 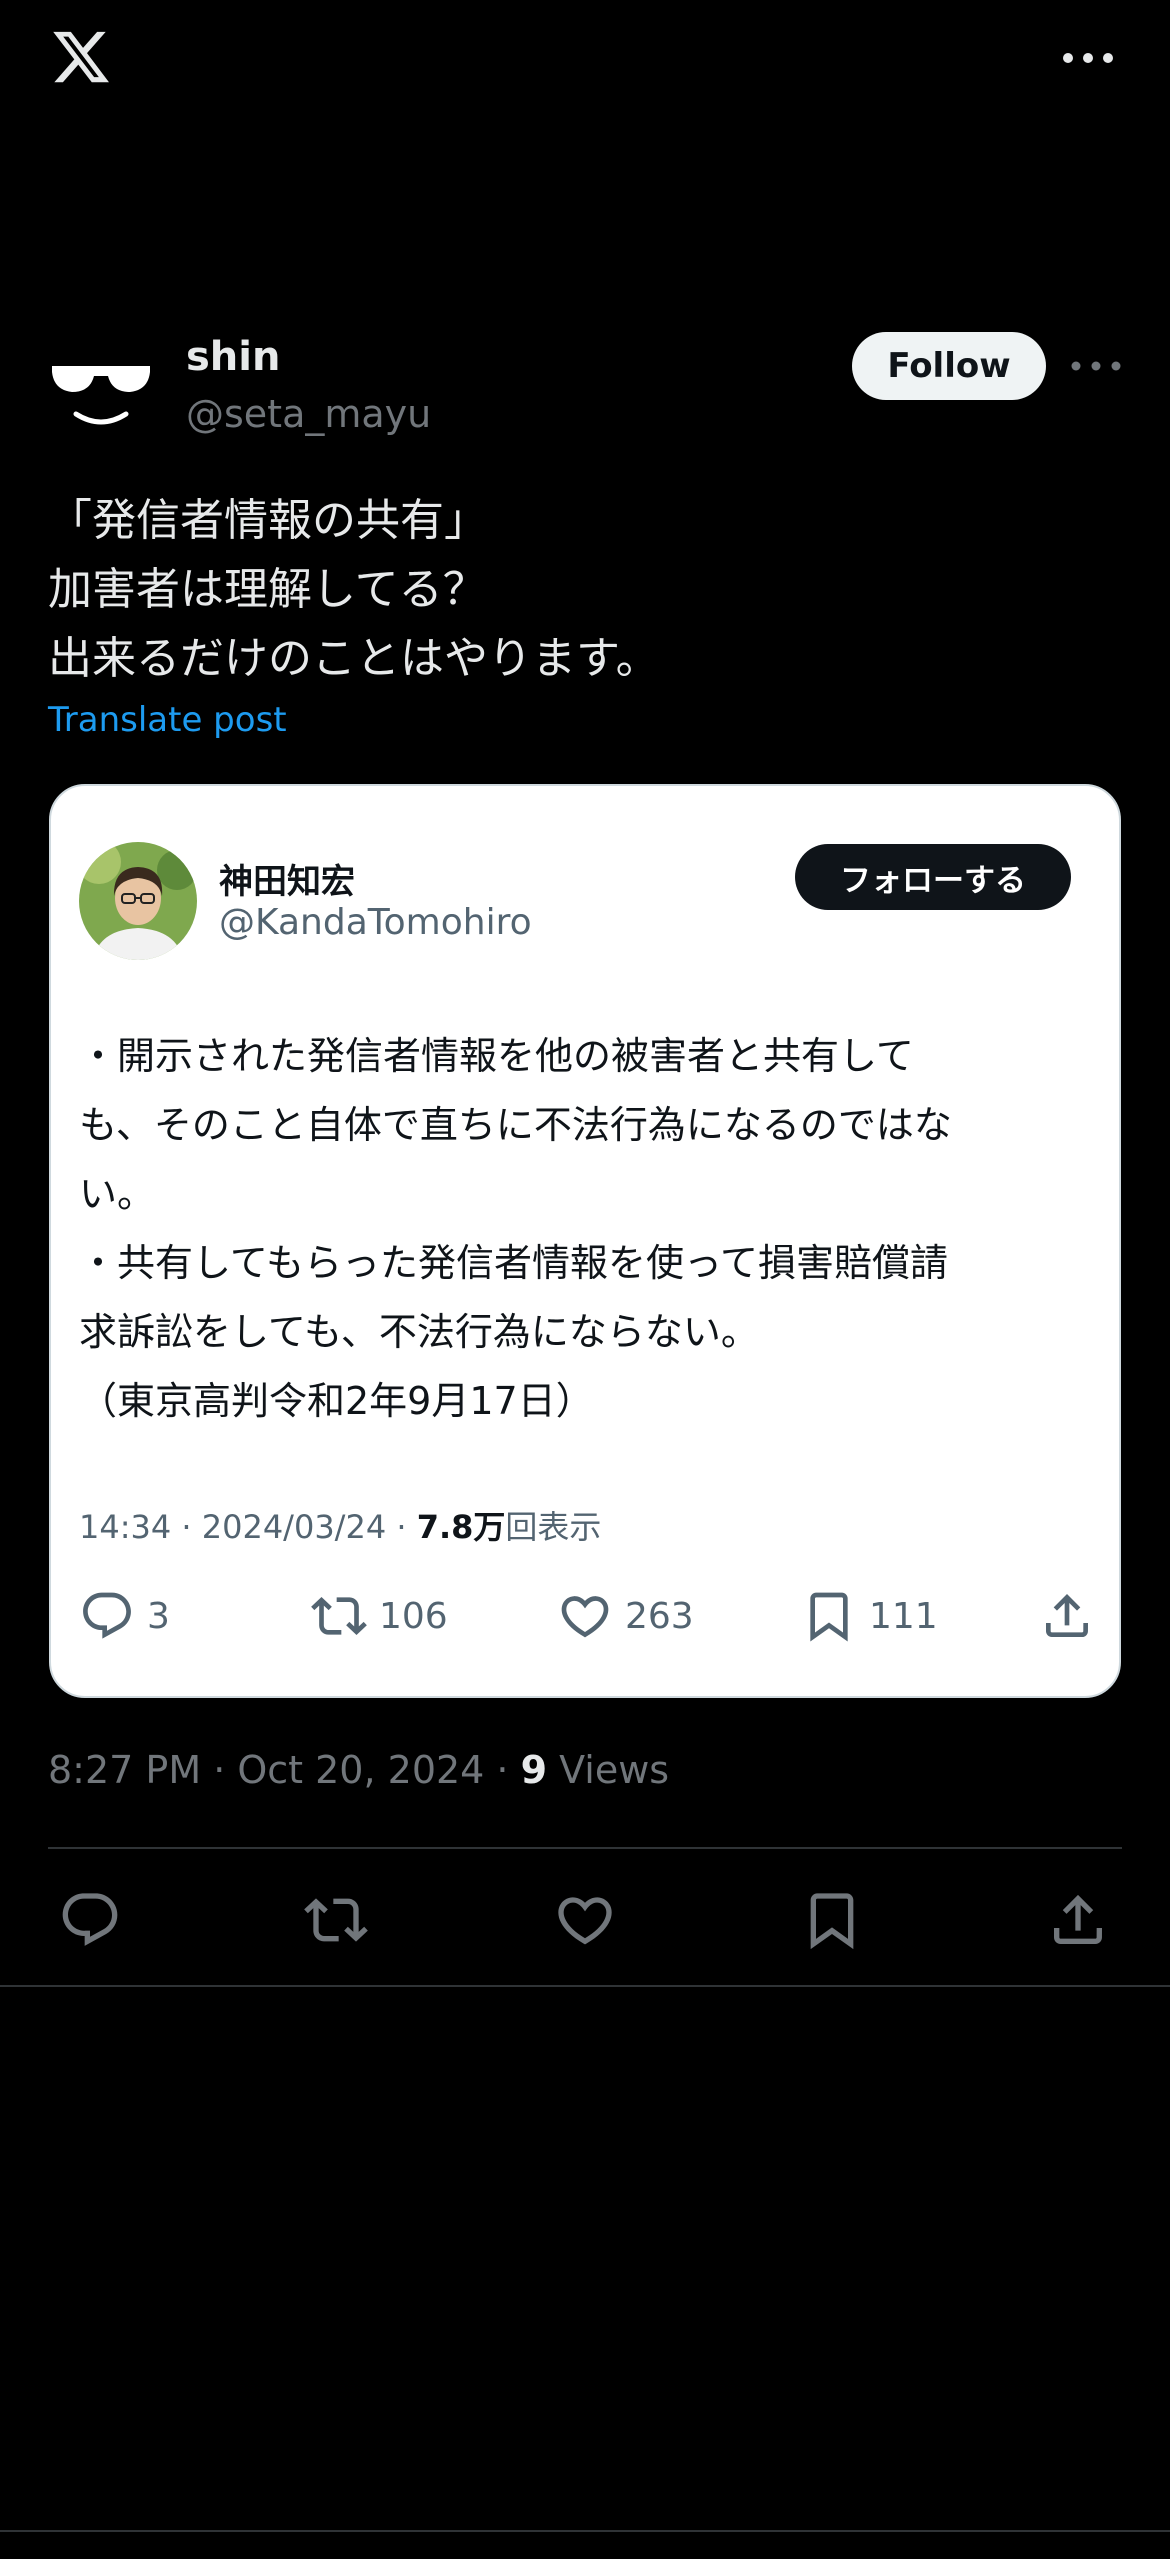 What do you see at coordinates (336, 1401) in the screenshot?
I see `quoted-text-line: （東京高判令和2年9月17日）` at bounding box center [336, 1401].